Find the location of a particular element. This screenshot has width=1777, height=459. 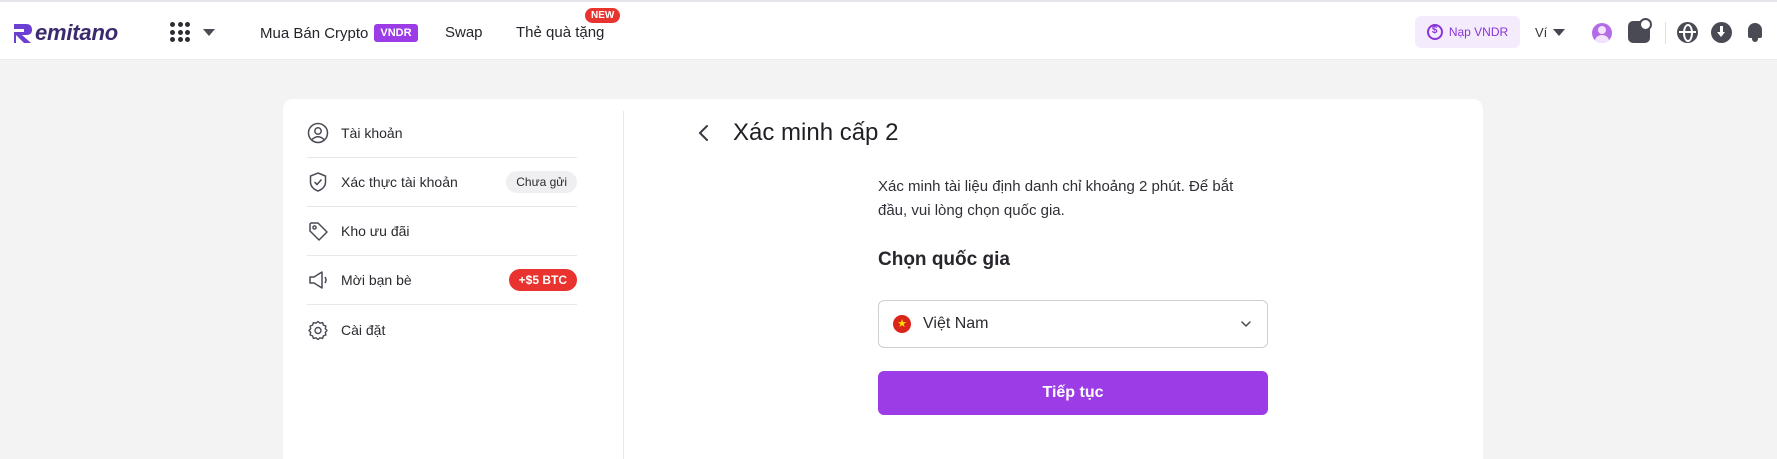

sidebar-item-account: Tài khoản is located at coordinates (442, 133).